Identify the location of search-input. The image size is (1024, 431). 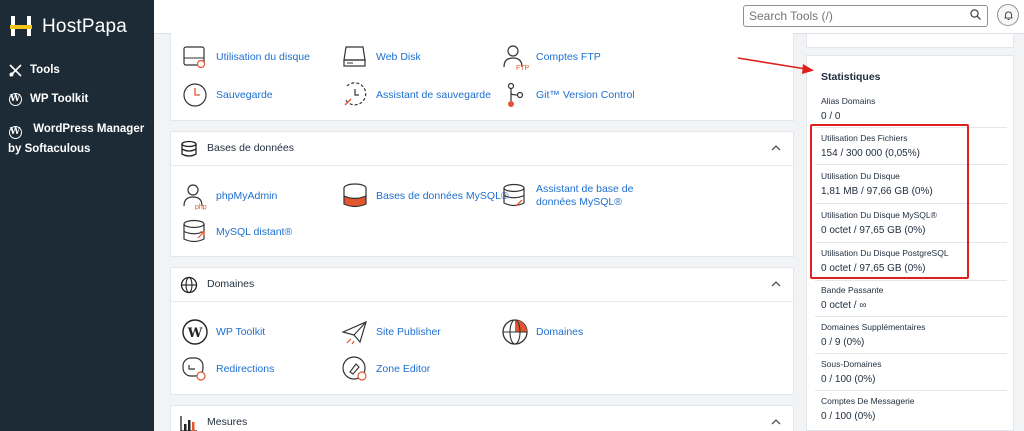
(851, 16).